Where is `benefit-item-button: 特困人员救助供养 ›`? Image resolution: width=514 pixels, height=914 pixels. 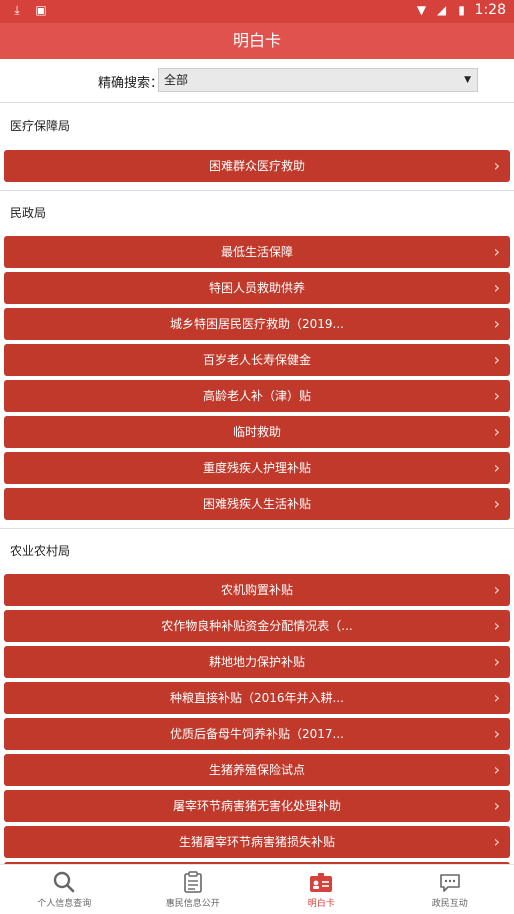
benefit-item-button: 特困人员救助供养 › is located at coordinates (257, 288).